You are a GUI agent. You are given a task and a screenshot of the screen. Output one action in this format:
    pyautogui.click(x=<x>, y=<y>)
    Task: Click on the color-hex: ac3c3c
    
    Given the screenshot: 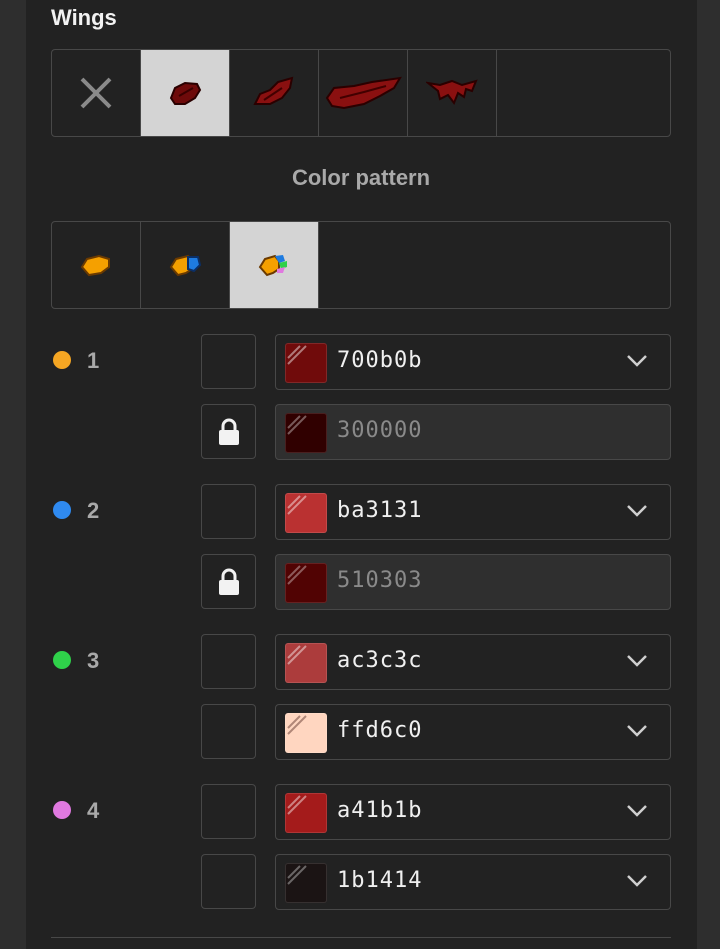 What is the action you would take?
    pyautogui.click(x=380, y=660)
    